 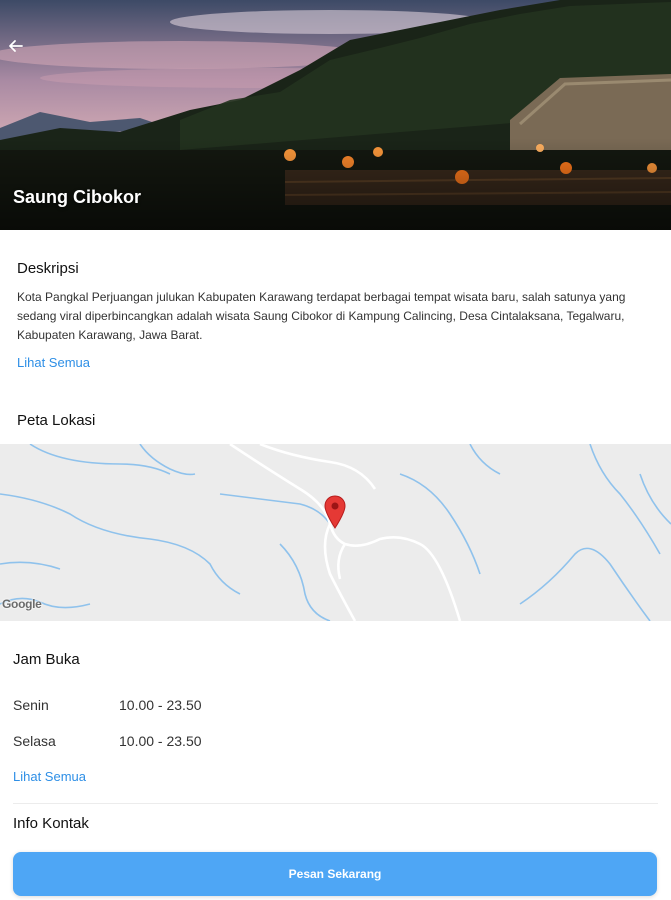 I want to click on place-title: Saung Cibokor, so click(x=77, y=197).